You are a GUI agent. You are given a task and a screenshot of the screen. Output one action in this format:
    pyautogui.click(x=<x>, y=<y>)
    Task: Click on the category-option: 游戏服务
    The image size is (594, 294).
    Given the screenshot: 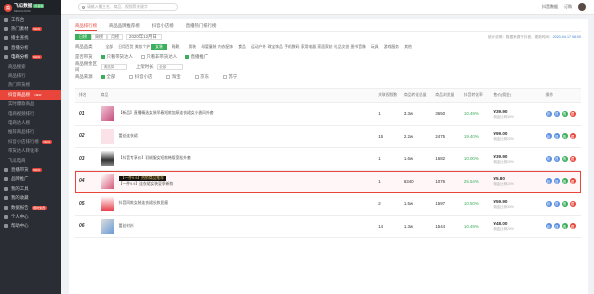 What is the action you would take?
    pyautogui.click(x=391, y=47)
    